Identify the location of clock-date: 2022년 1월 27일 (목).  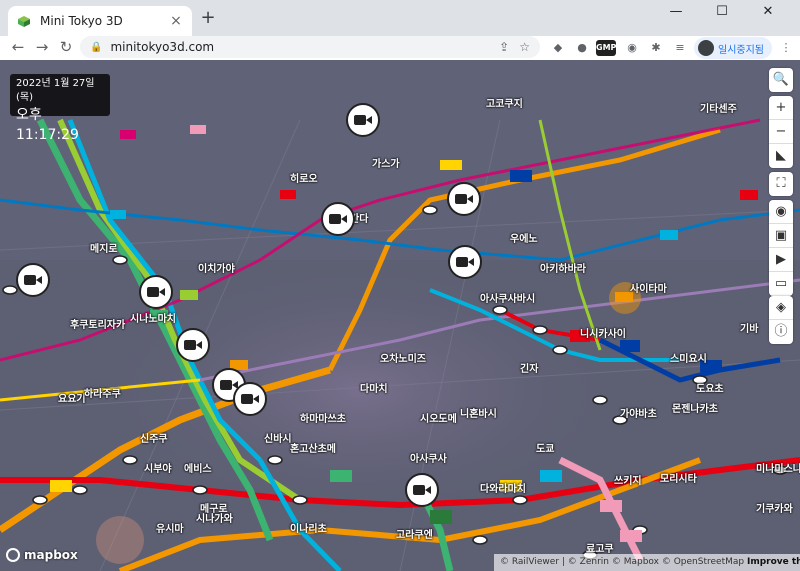
(55, 90).